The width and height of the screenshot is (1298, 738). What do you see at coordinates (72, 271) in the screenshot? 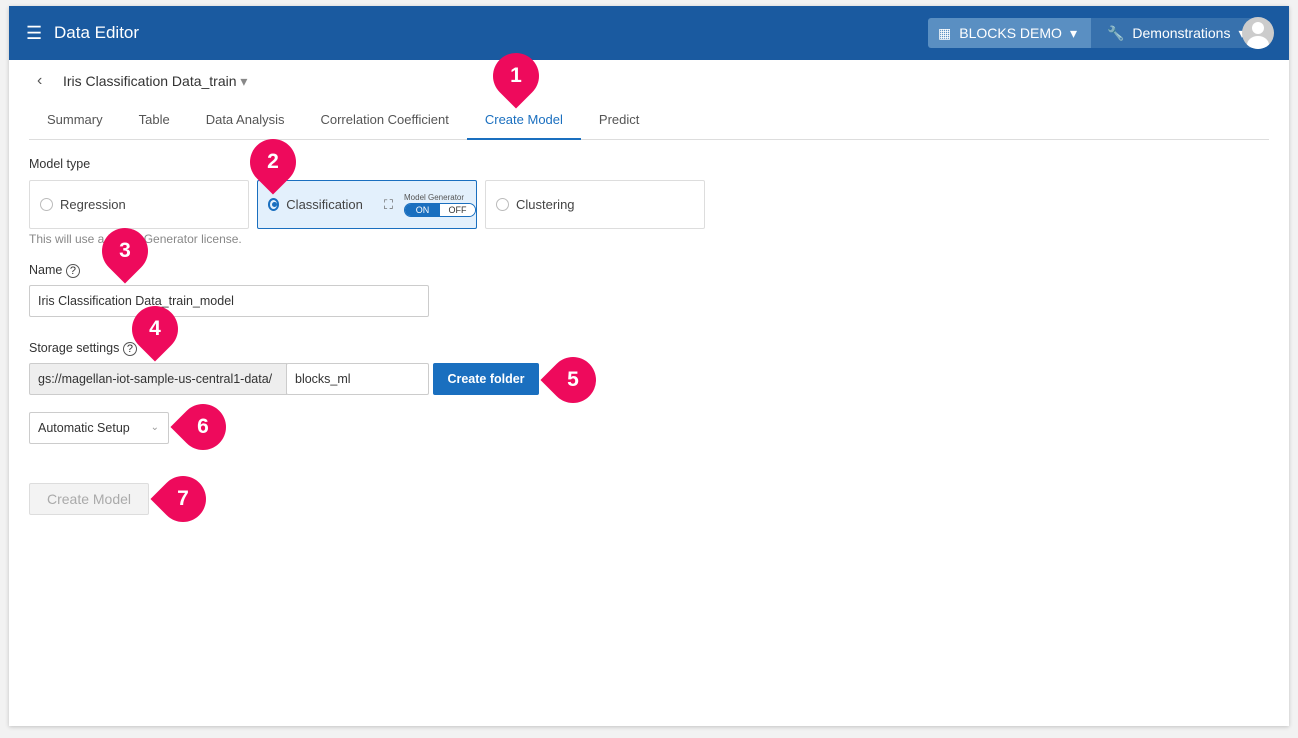
I see `help-icon: ?` at bounding box center [72, 271].